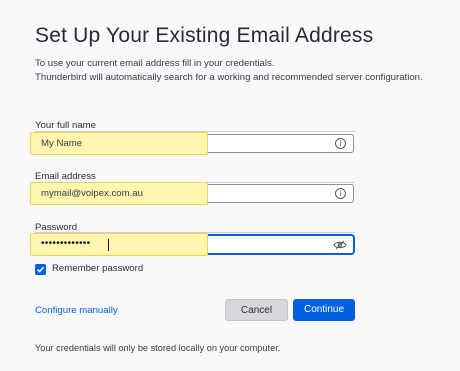  I want to click on email-value: mymail@voipex.com.au, so click(92, 193).